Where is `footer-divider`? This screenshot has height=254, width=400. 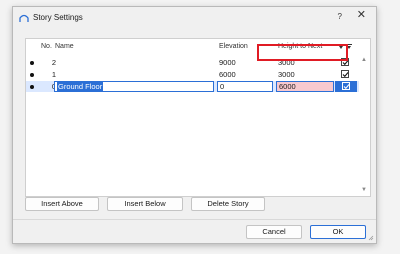
footer-divider is located at coordinates (194, 219).